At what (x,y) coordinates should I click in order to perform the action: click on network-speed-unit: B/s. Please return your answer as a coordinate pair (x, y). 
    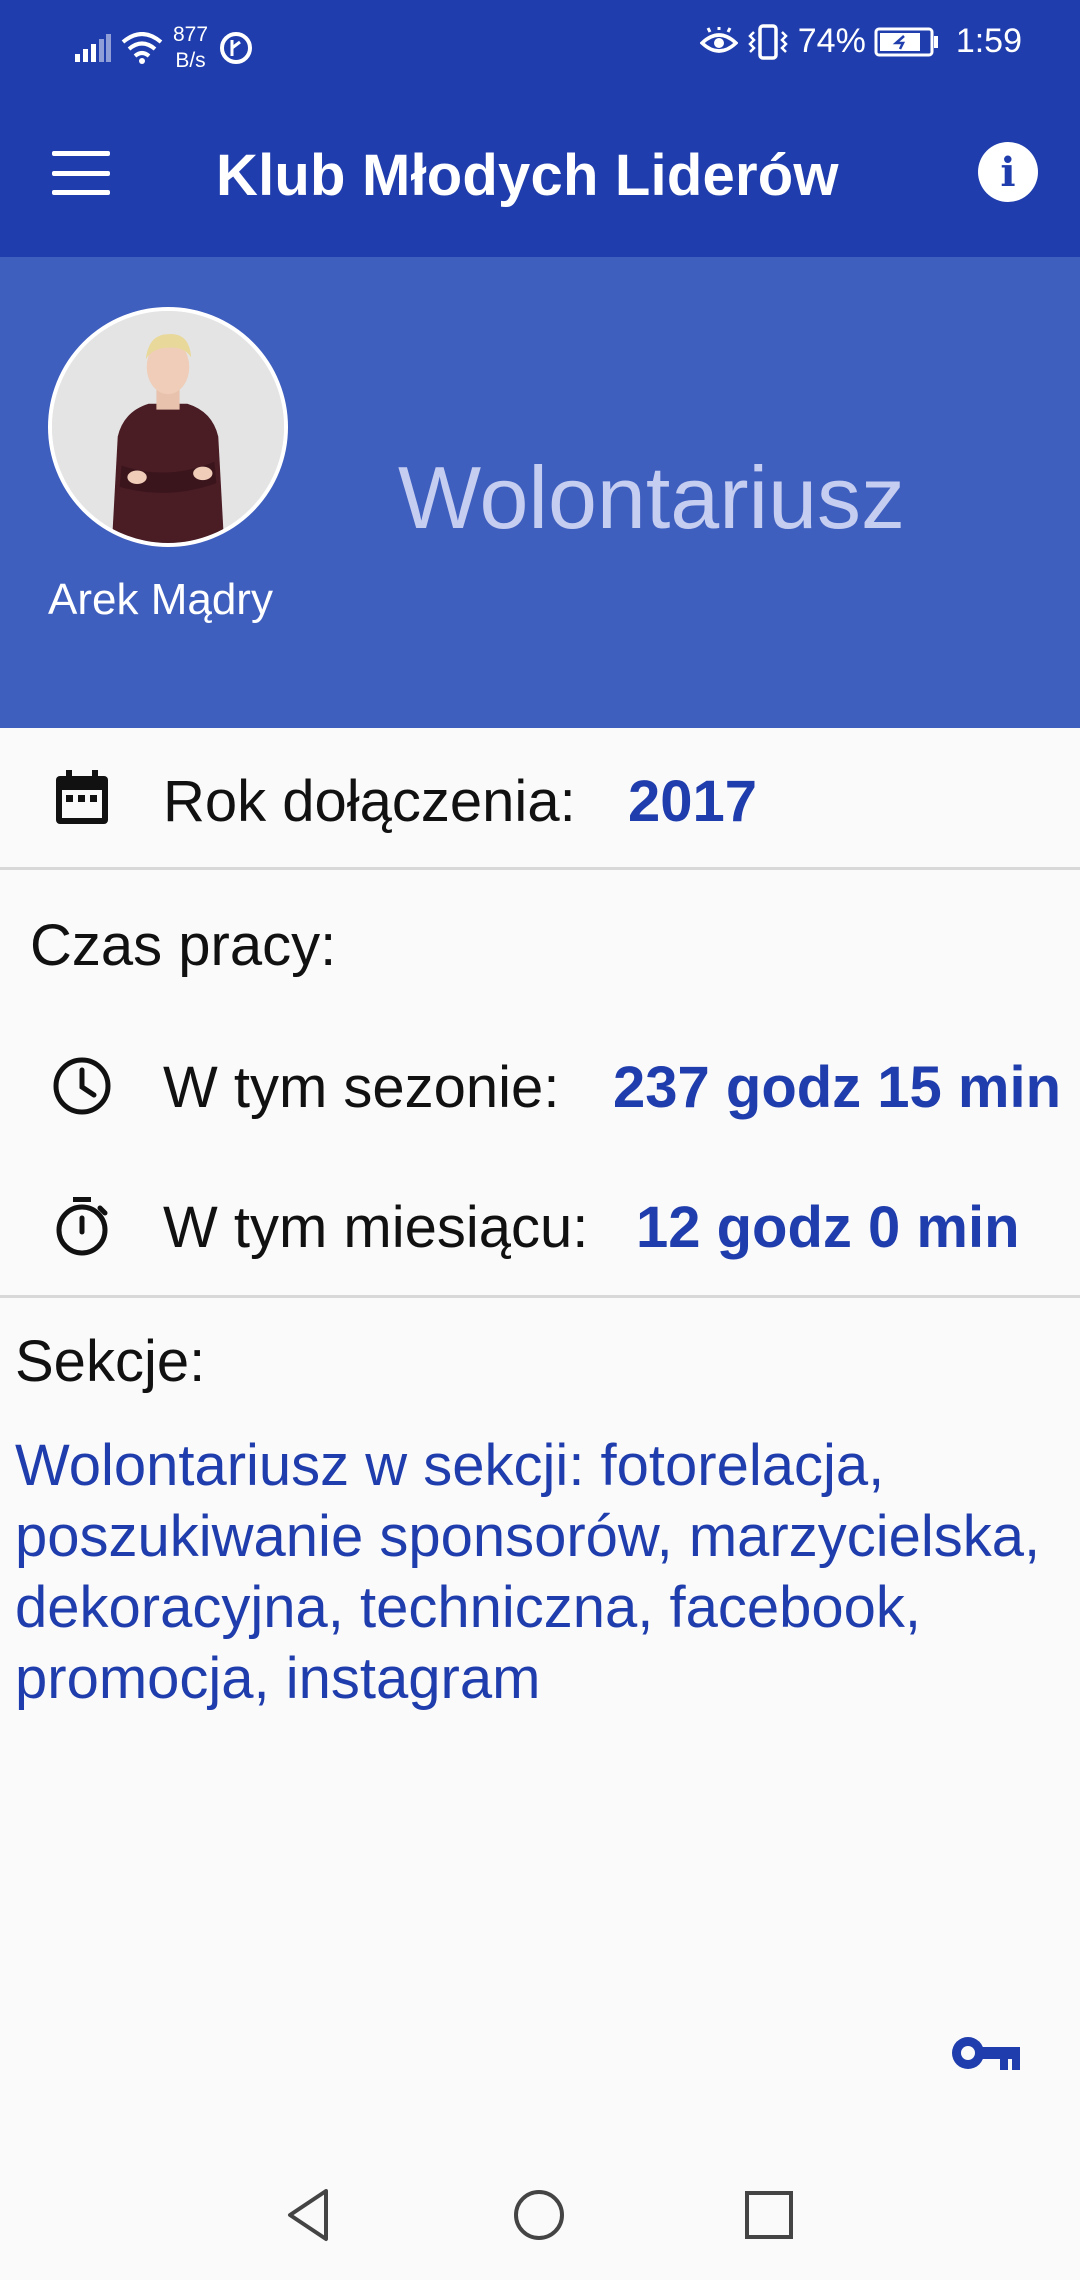
    Looking at the image, I should click on (190, 60).